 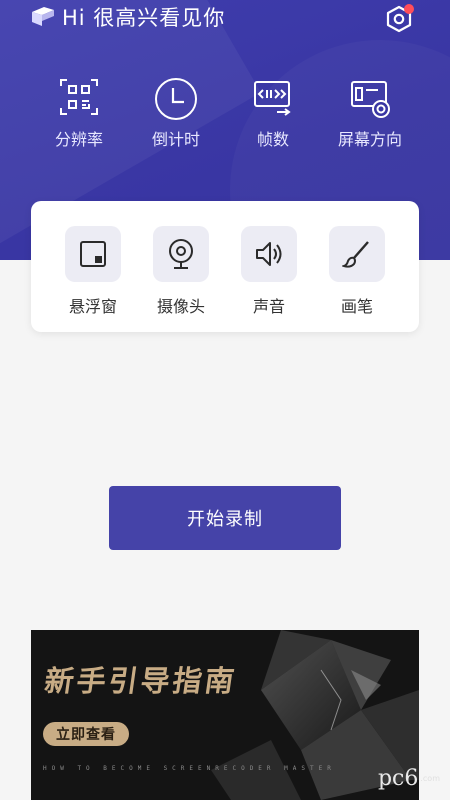 What do you see at coordinates (272, 139) in the screenshot?
I see `quick-item-label: 帧数` at bounding box center [272, 139].